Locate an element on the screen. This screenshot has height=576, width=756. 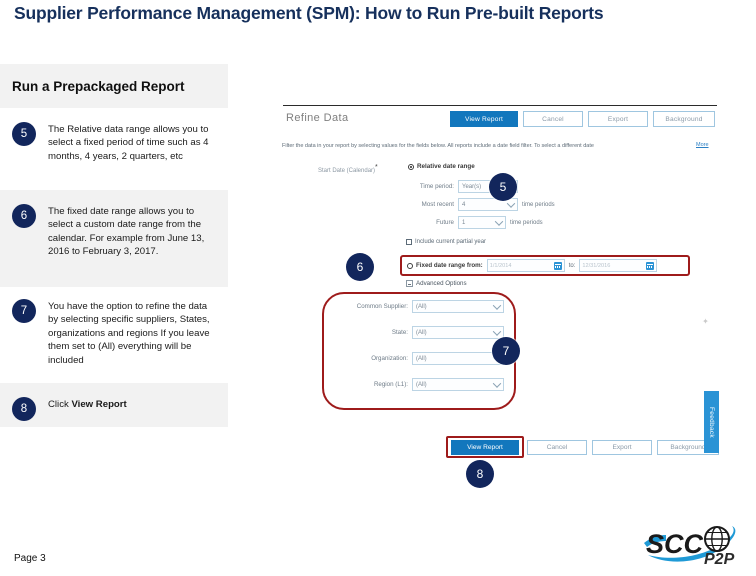
step-text-8-bold: View Report is located at coordinates (99, 404).